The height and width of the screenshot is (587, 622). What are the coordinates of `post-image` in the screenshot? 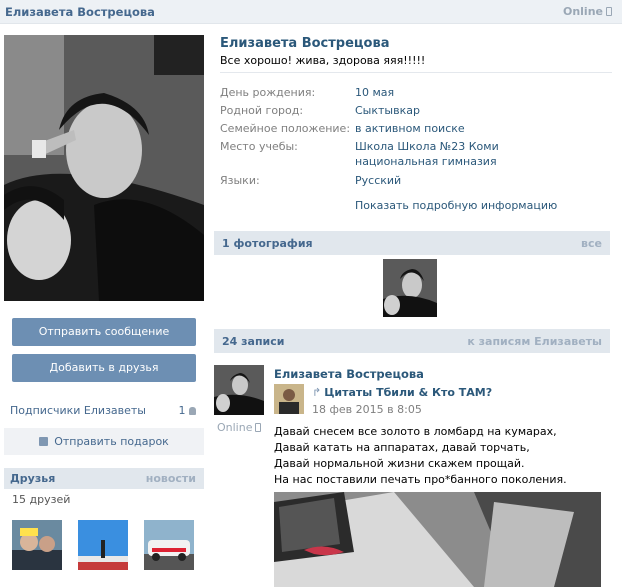 It's located at (437, 539).